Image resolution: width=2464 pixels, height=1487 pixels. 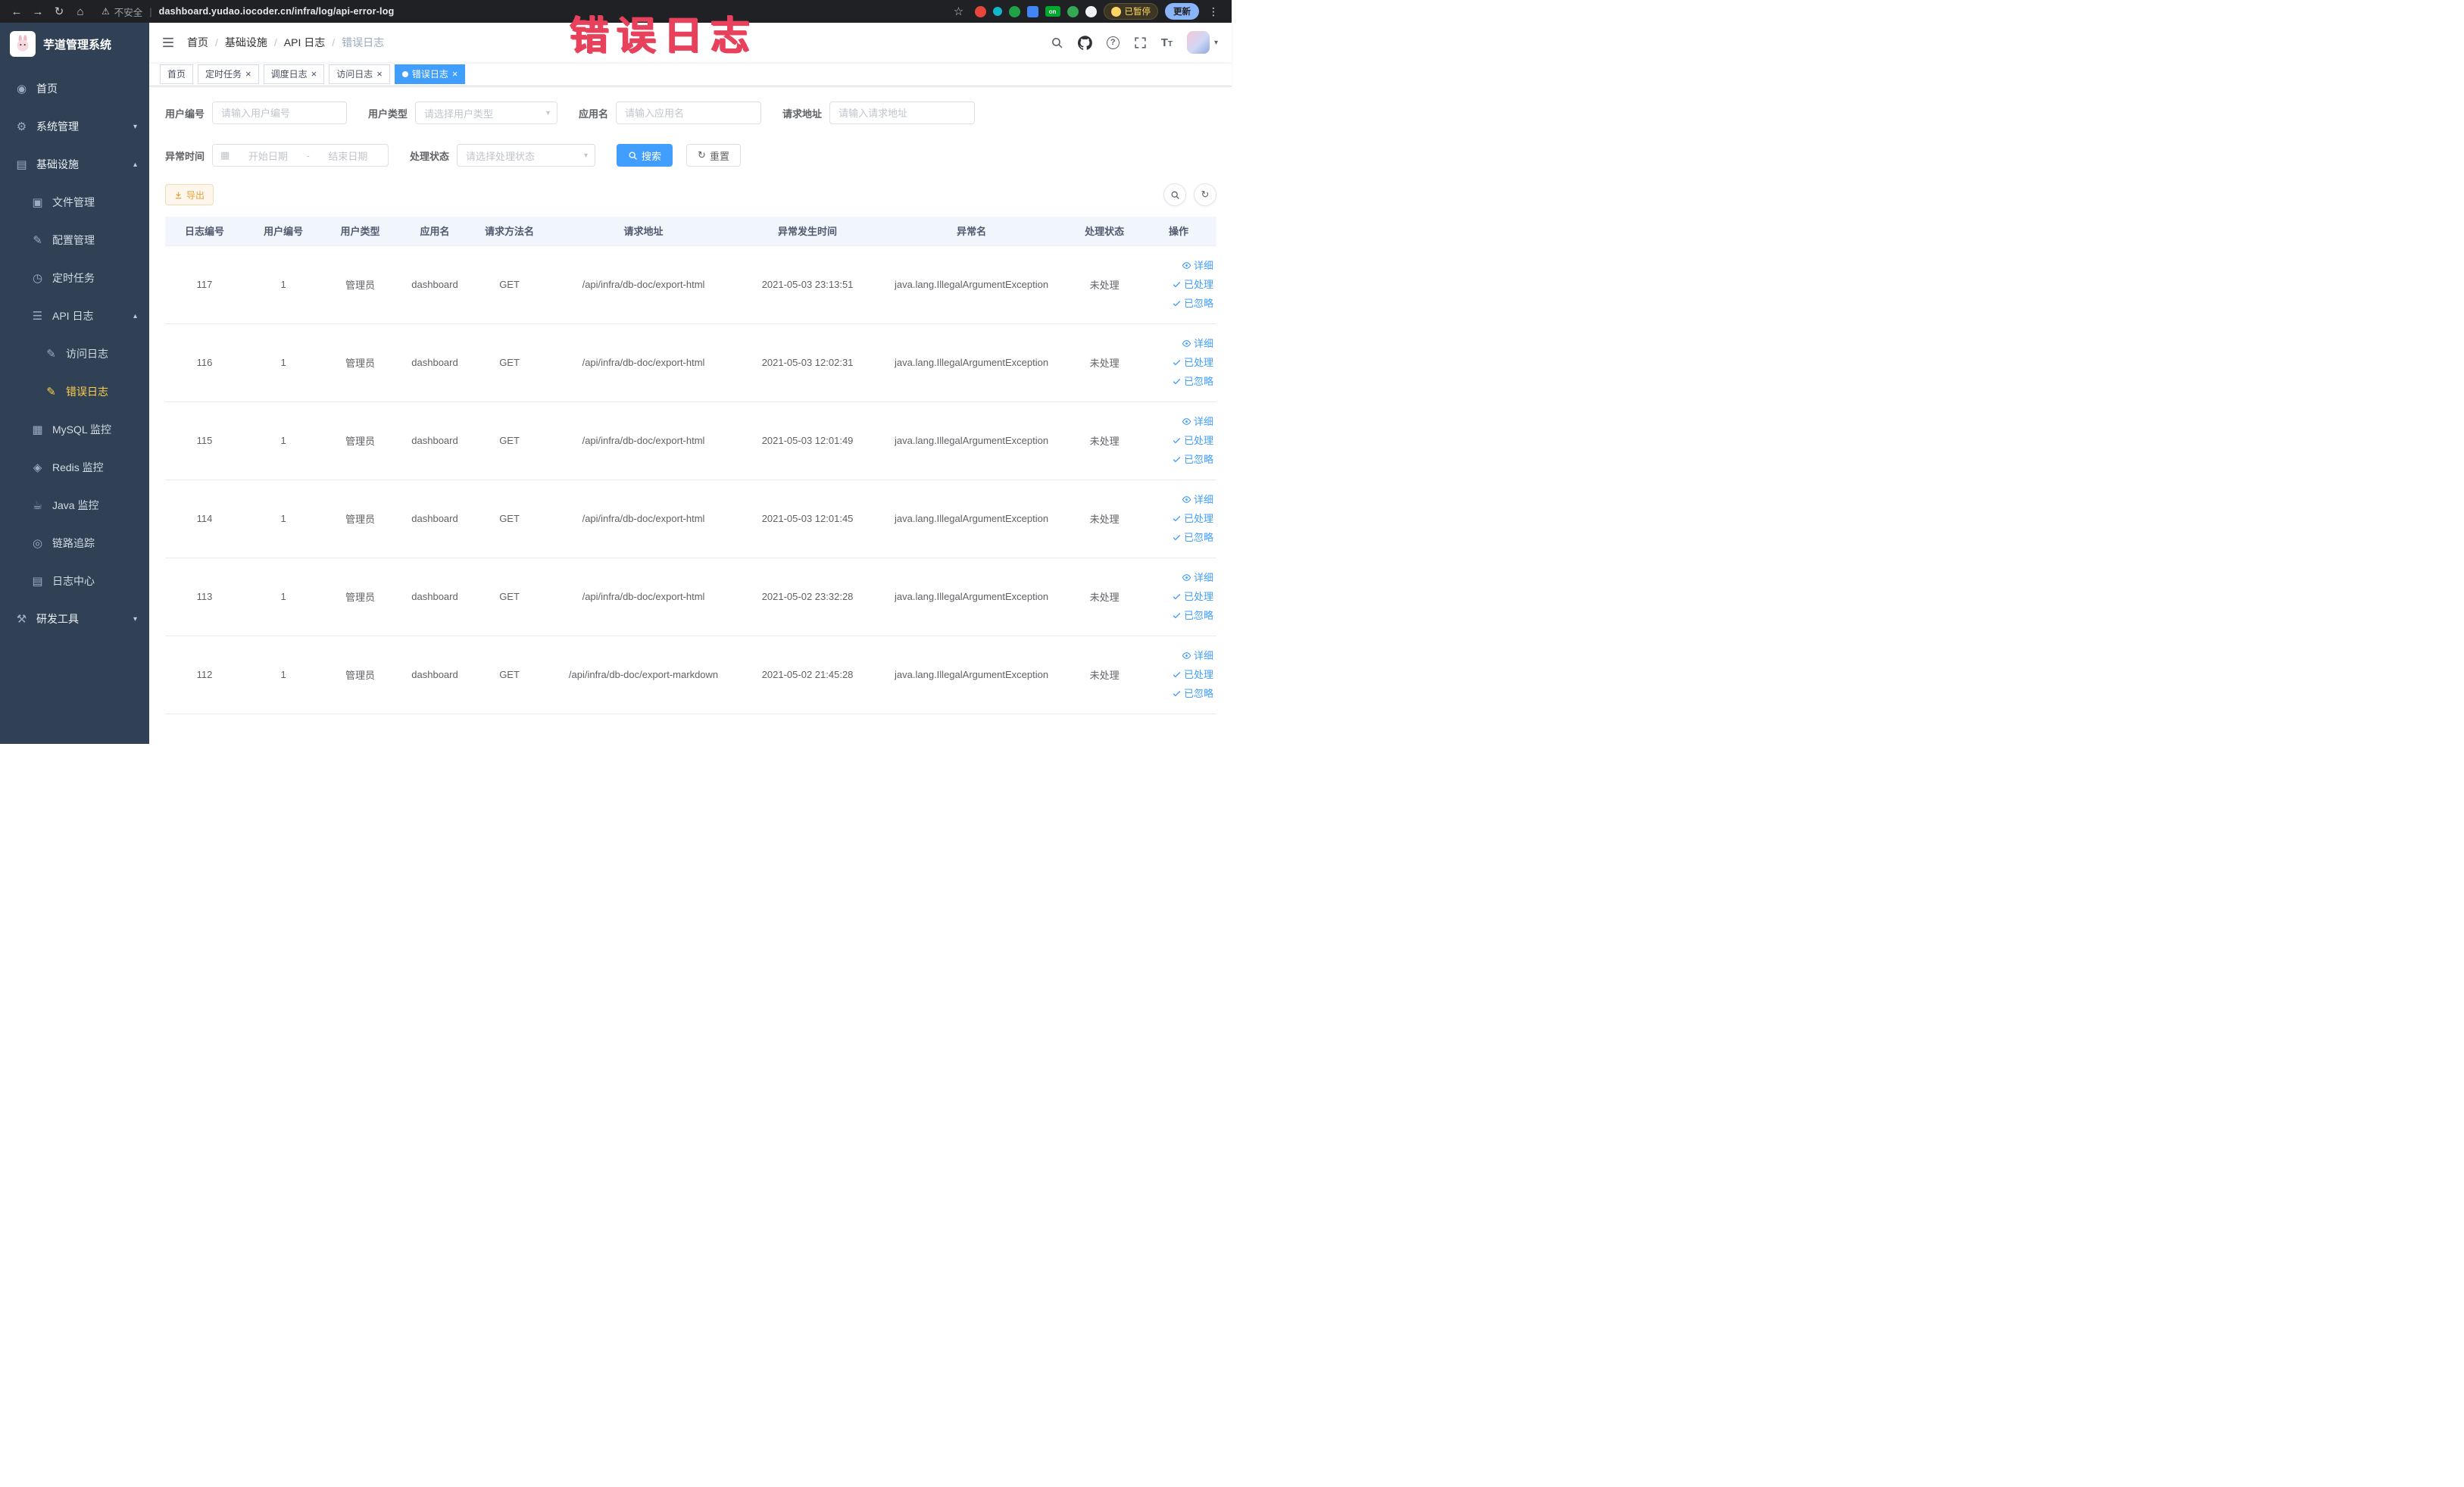 I want to click on sidebar-item-api-logs: ☰ API 日志 ▴, so click(x=74, y=316).